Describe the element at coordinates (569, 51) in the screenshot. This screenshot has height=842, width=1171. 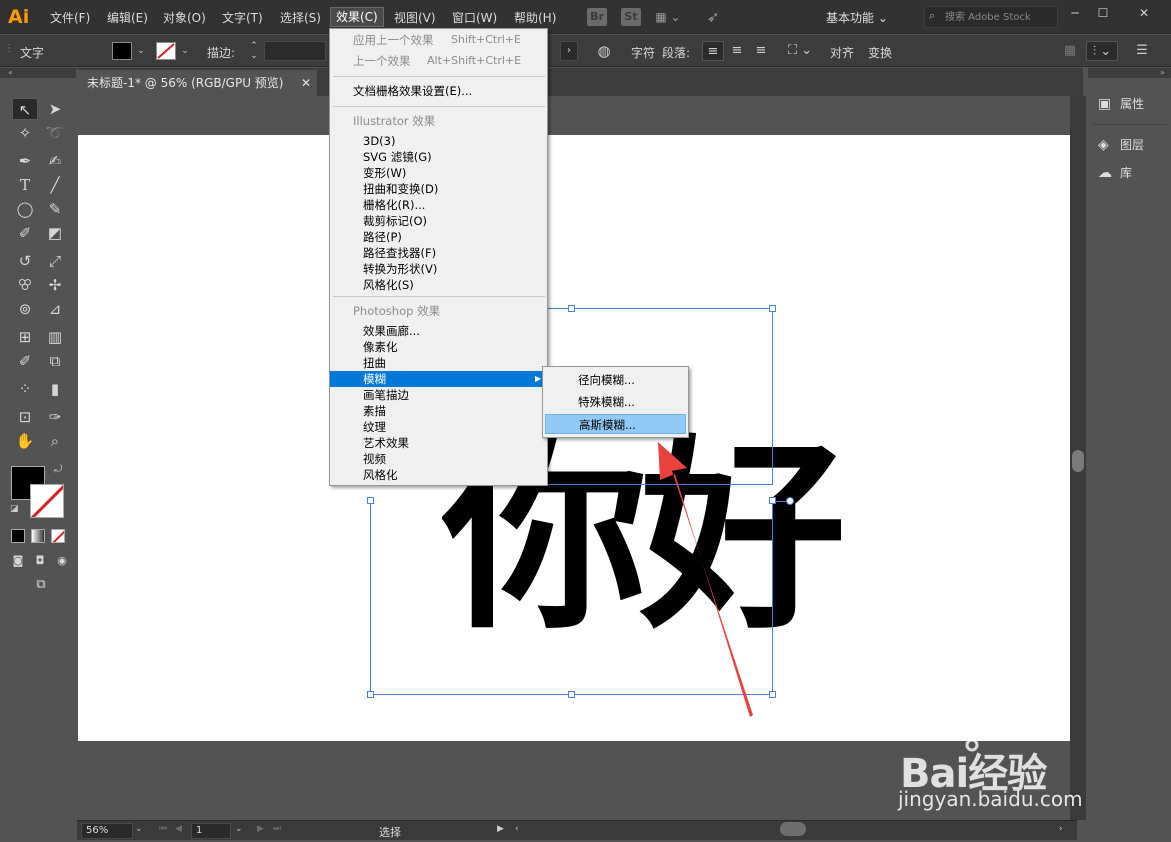
I see `opacity-arrow-button: ›` at that location.